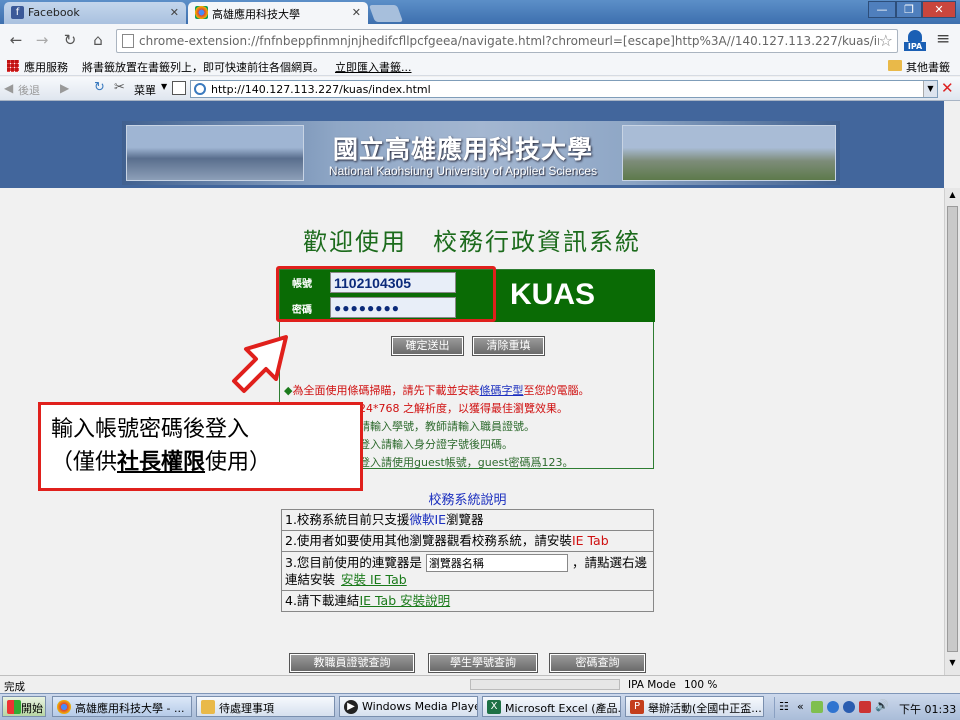  I want to click on start-button: 開始, so click(24, 706).